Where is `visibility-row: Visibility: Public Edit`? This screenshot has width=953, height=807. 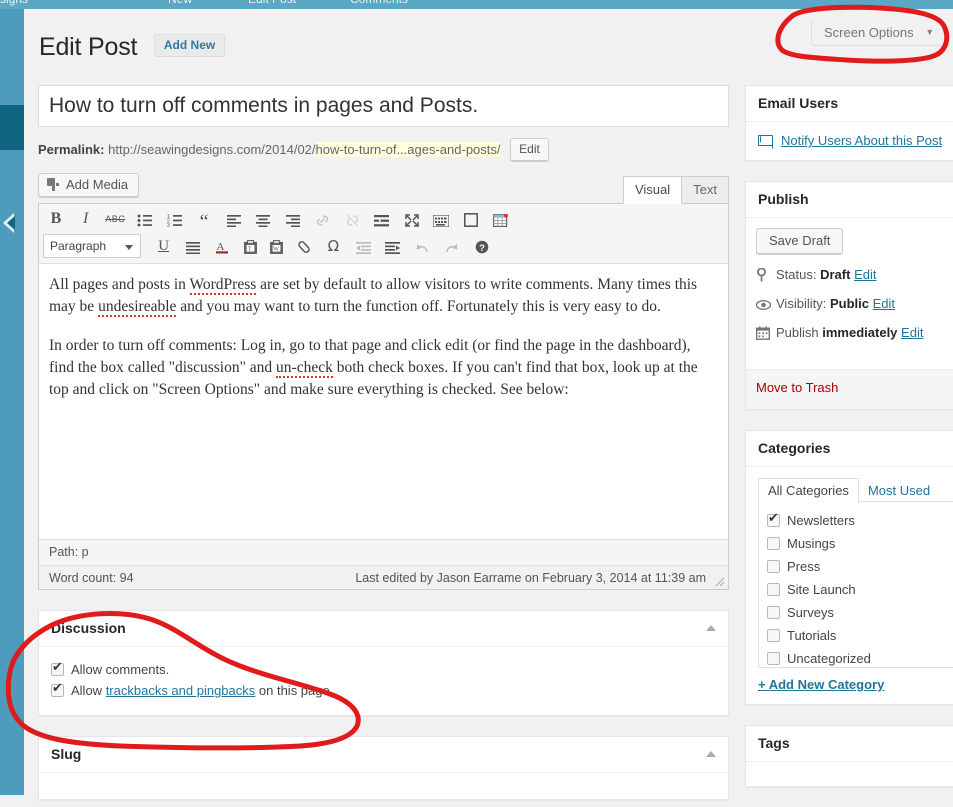
visibility-row: Visibility: Public Edit is located at coordinates (849, 301).